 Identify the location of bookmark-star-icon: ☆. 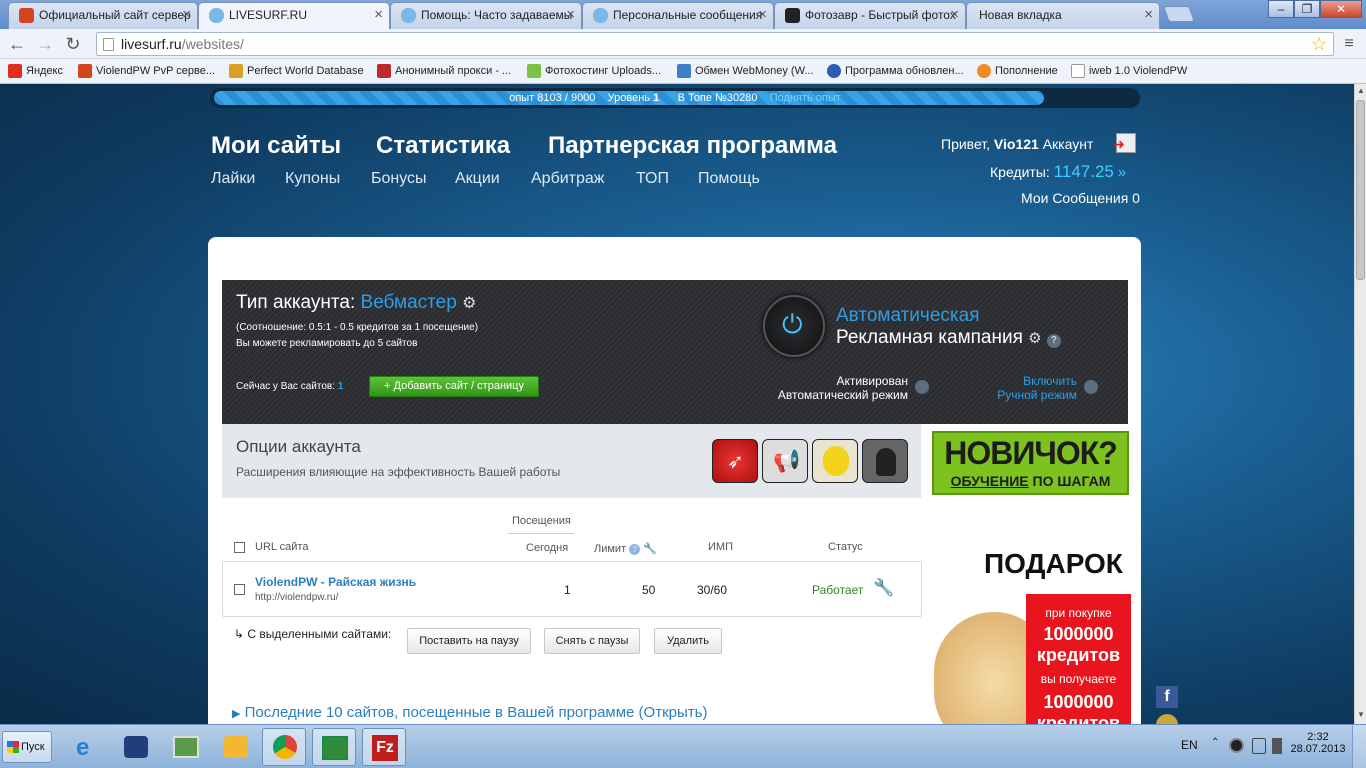
(1319, 44).